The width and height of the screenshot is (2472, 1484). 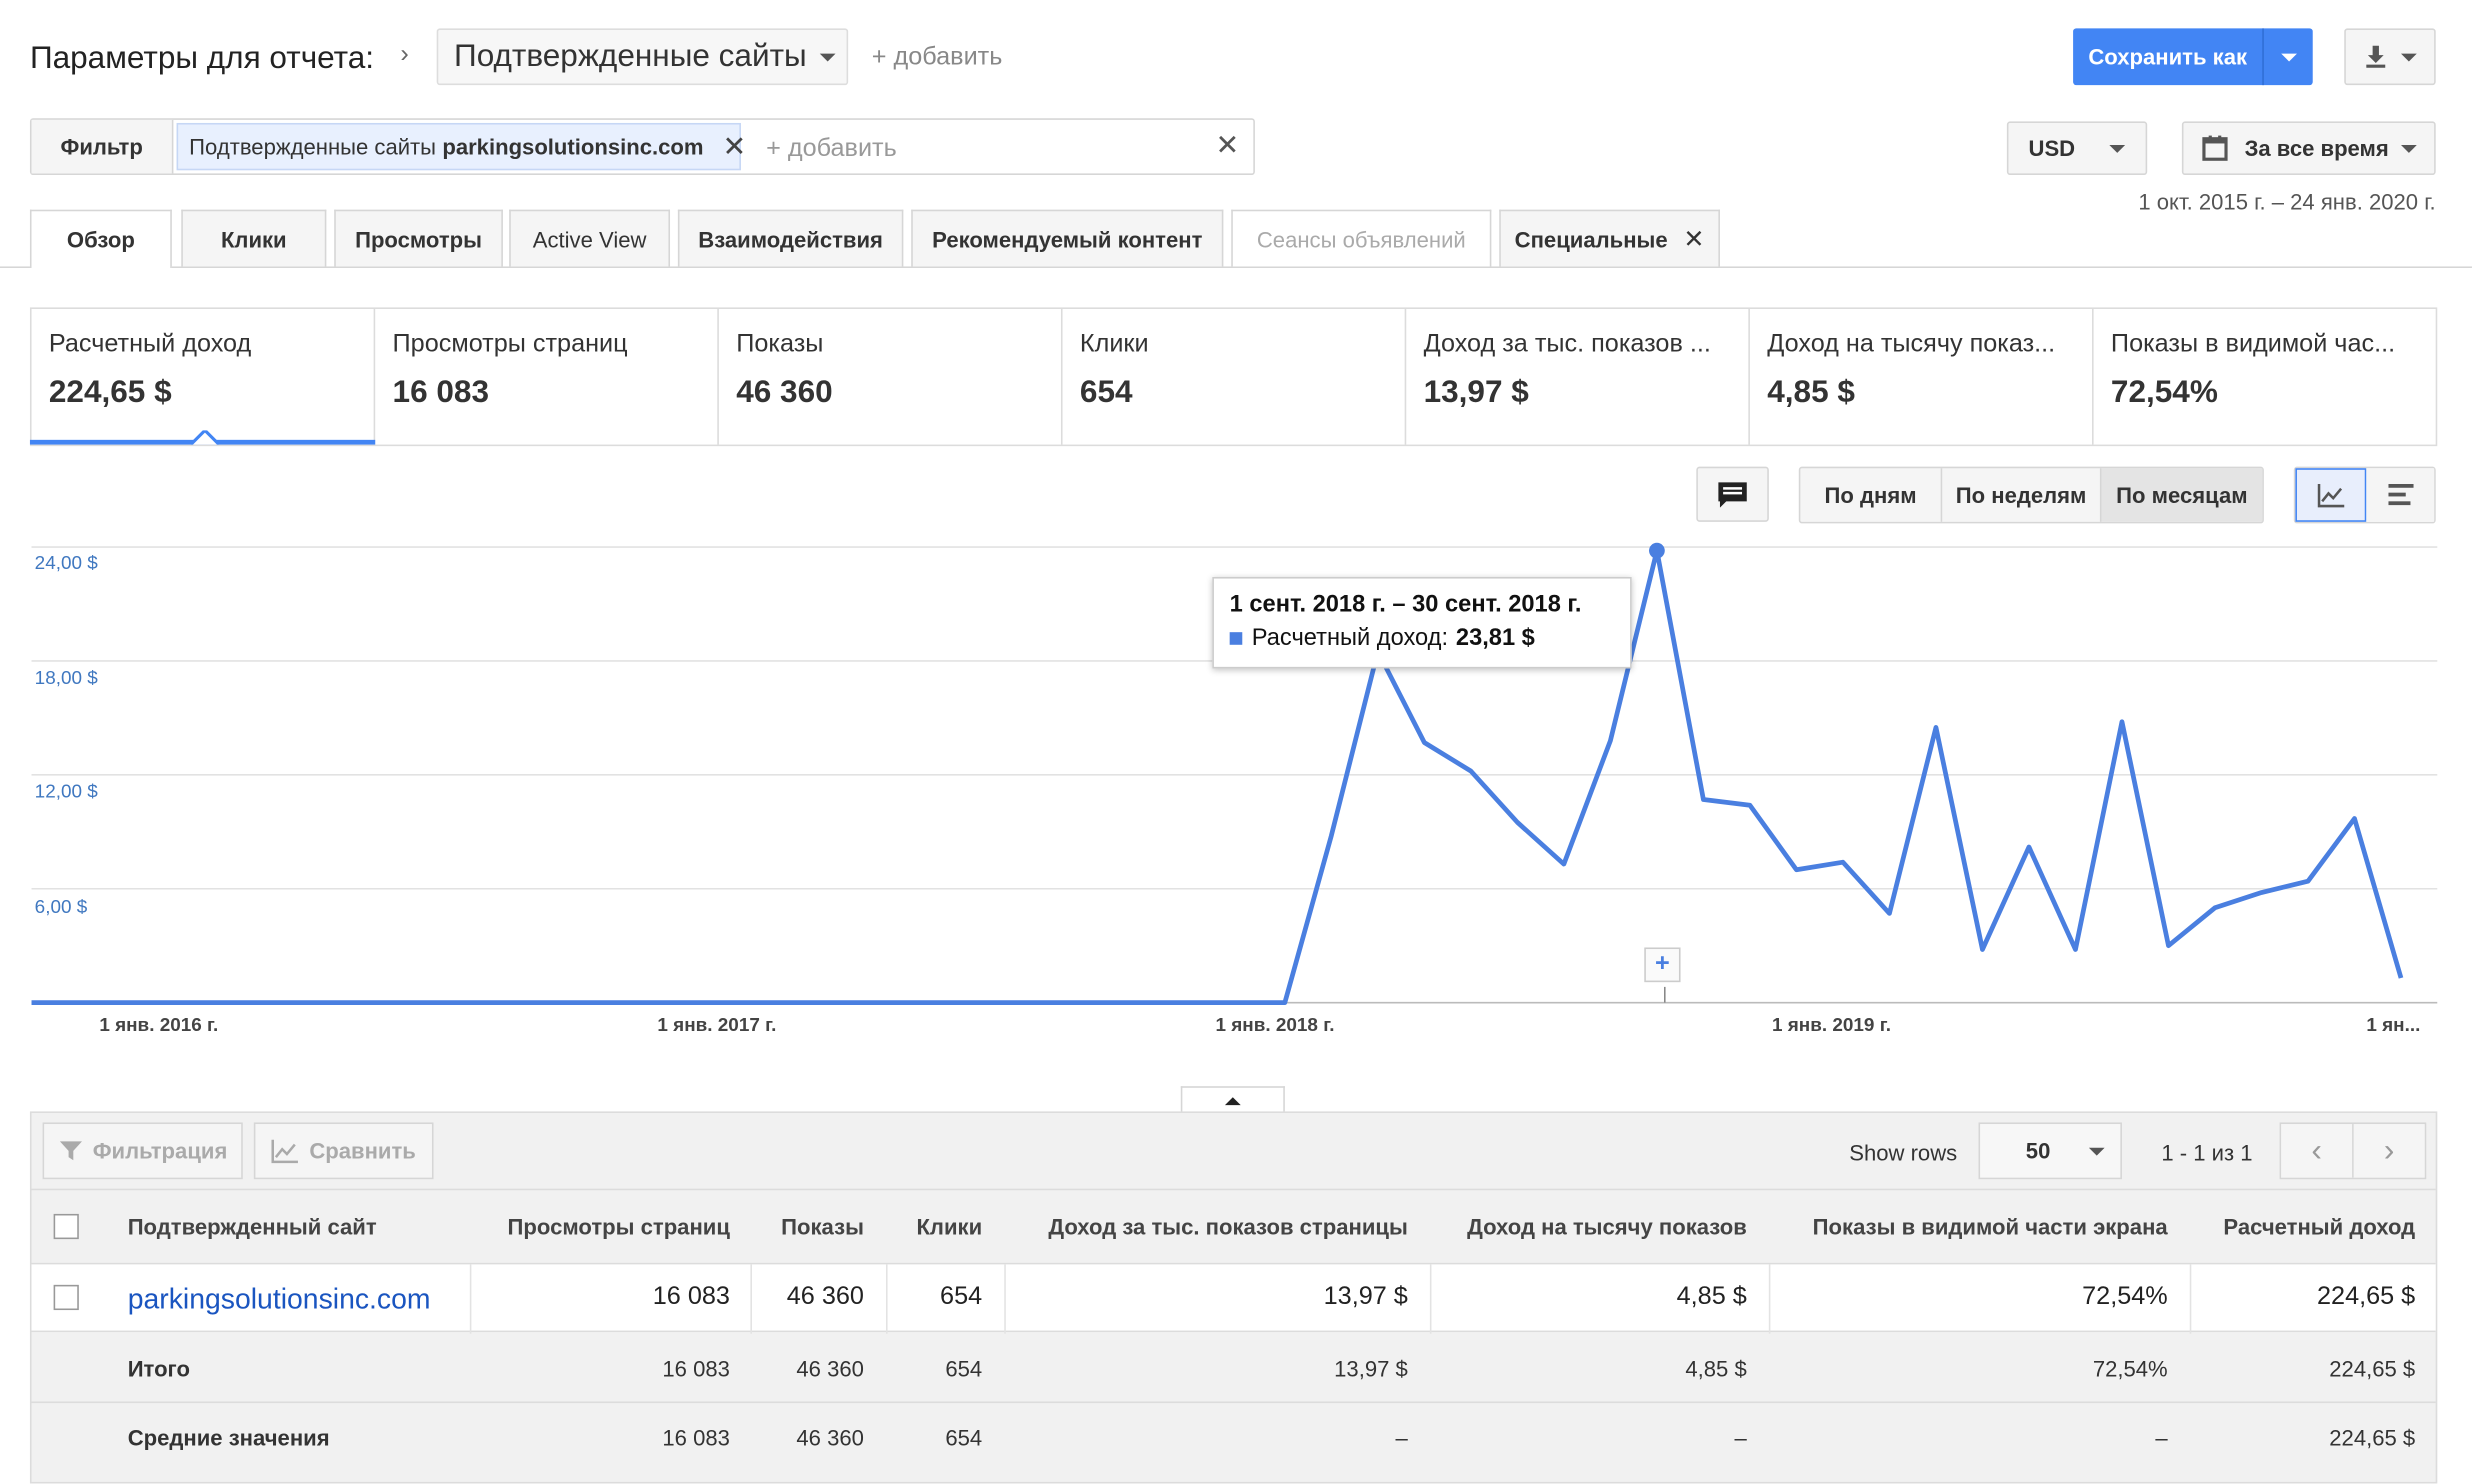 I want to click on date-range-dropdown: За все время, so click(x=2308, y=148).